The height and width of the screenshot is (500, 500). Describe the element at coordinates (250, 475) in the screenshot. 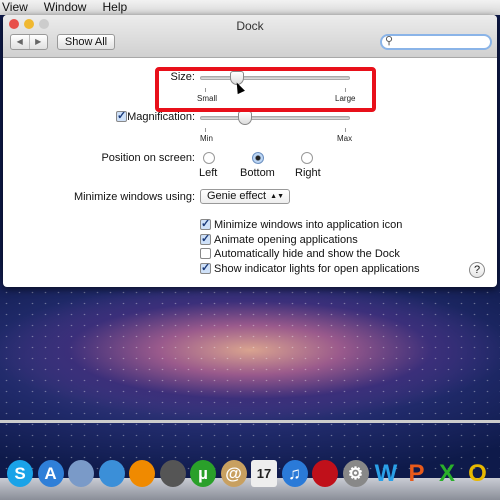

I see `dock: S Aµ @17 ♫ ⚙ W P X O` at that location.